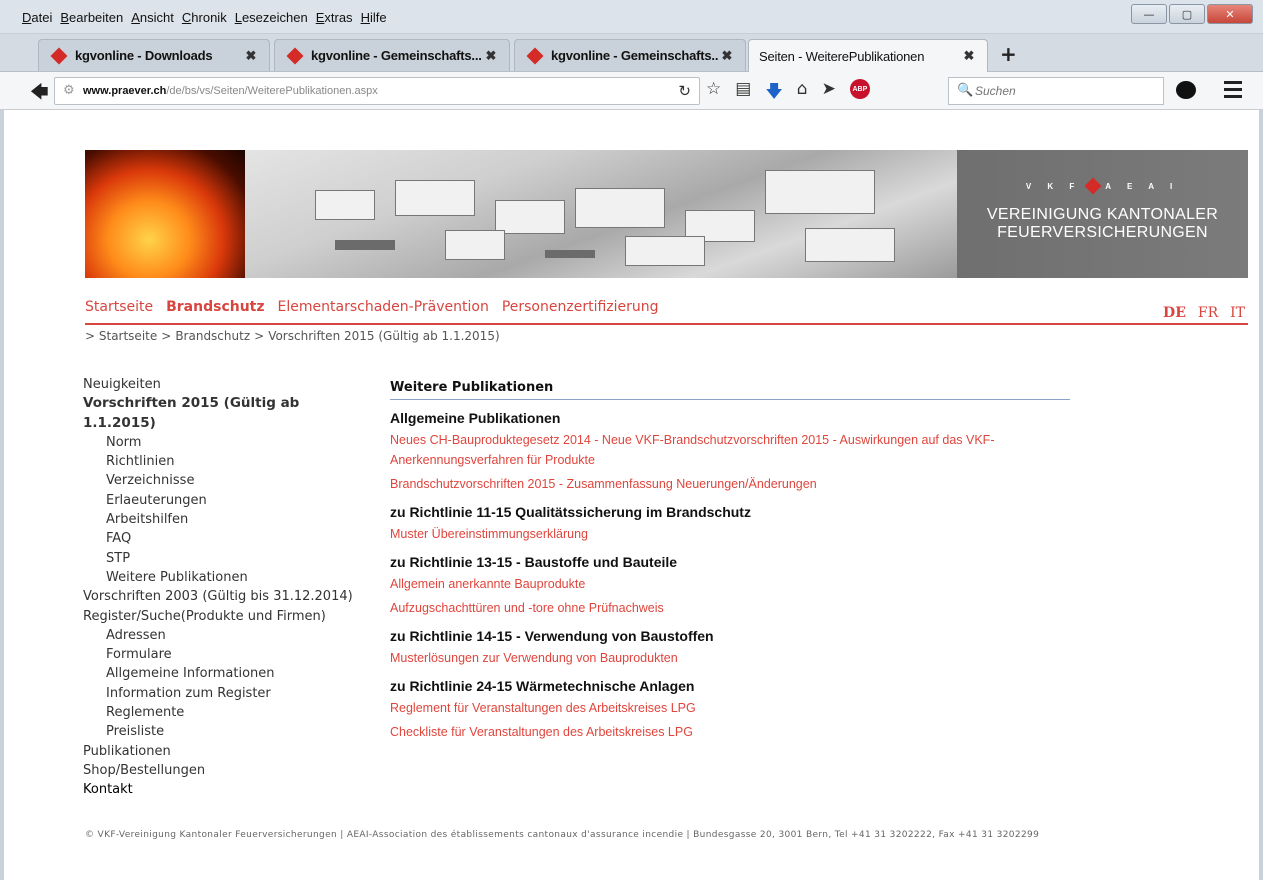 The image size is (1263, 880). I want to click on nav-startseite: Startseite, so click(119, 307).